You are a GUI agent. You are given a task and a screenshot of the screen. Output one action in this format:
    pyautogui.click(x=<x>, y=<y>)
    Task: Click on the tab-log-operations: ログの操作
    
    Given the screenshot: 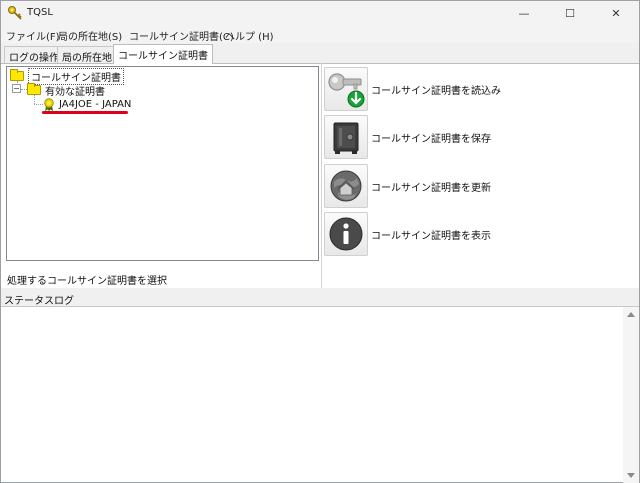 What is the action you would take?
    pyautogui.click(x=34, y=55)
    